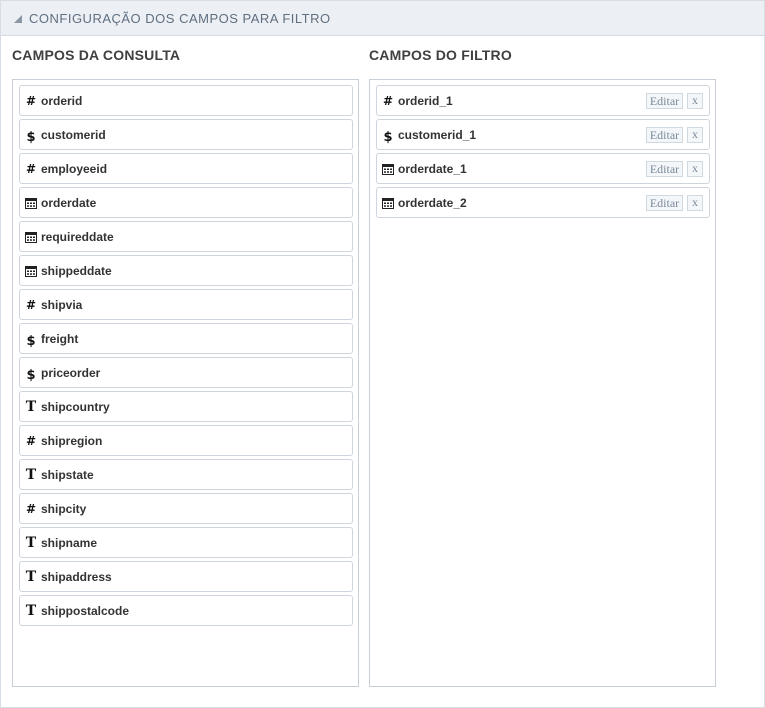 The height and width of the screenshot is (708, 765). Describe the element at coordinates (96, 55) in the screenshot. I see `query-fields-title: CAMPOS DA CONSULTA` at that location.